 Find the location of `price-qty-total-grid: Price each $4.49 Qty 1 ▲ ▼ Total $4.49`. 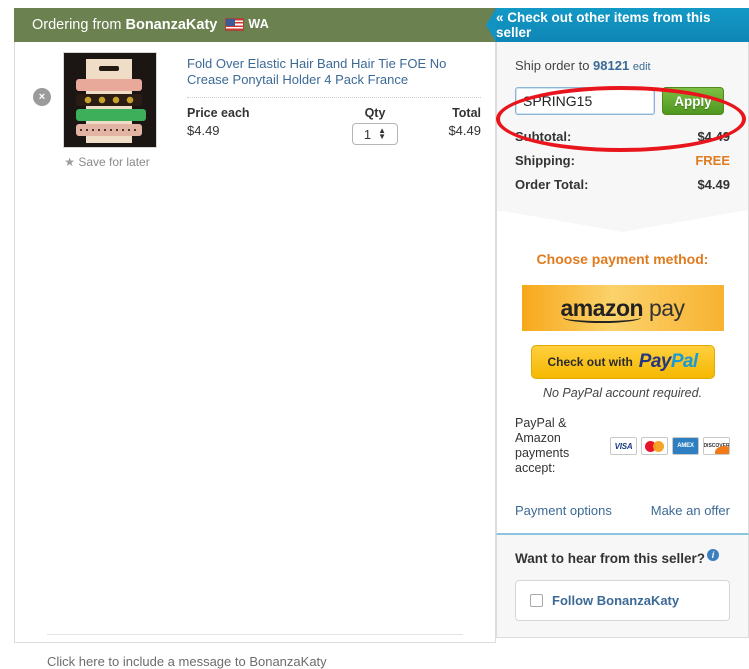

price-qty-total-grid: Price each $4.49 Qty 1 ▲ ▼ Total $4.49 is located at coordinates (334, 125).